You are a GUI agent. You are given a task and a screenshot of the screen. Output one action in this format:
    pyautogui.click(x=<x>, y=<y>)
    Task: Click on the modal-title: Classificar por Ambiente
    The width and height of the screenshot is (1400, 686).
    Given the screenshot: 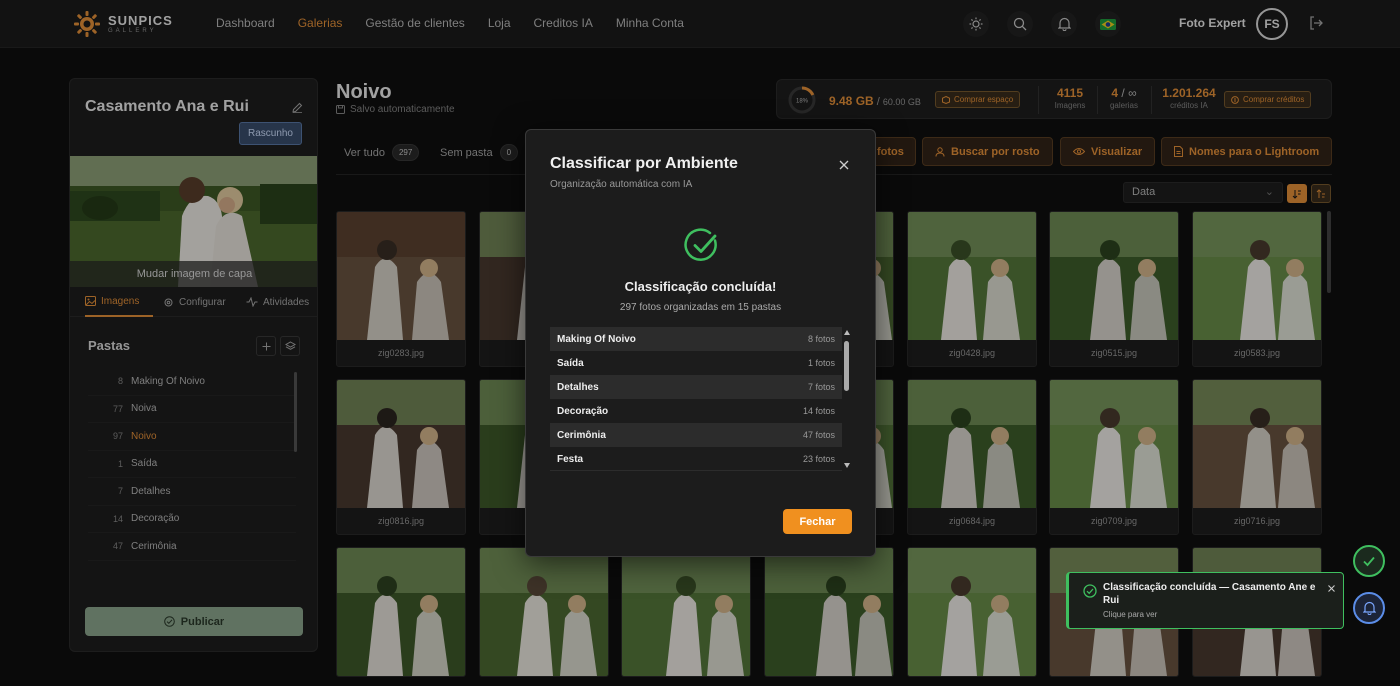 What is the action you would take?
    pyautogui.click(x=644, y=163)
    